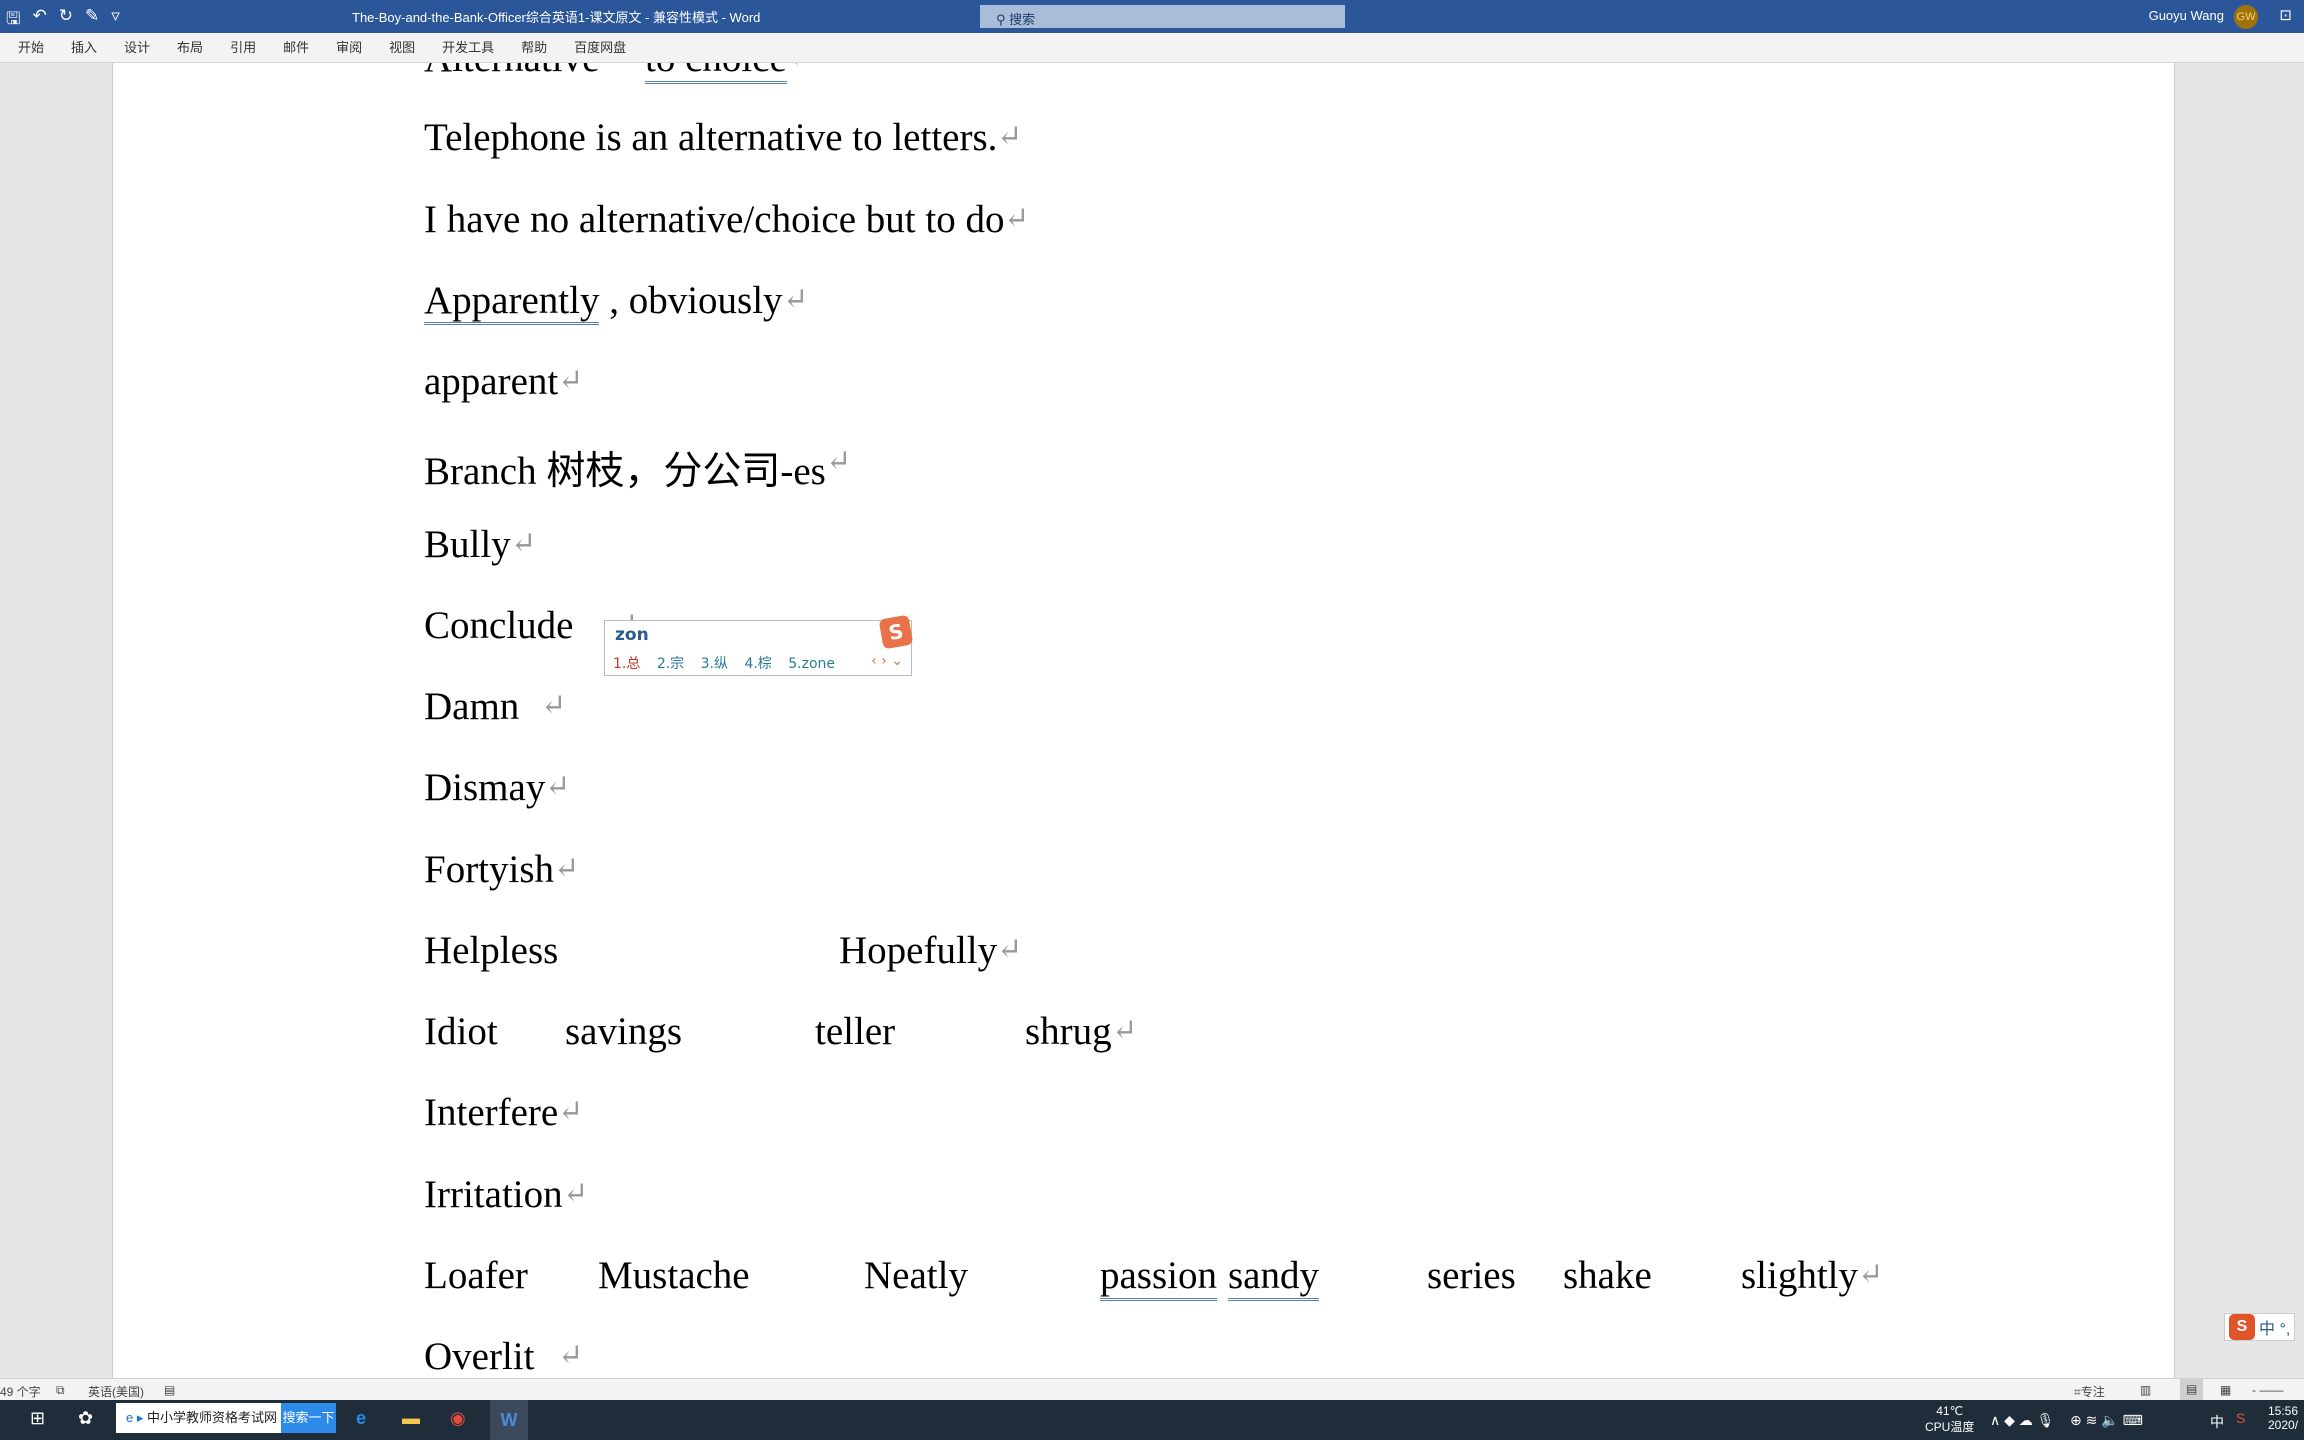  I want to click on document-line: Branch 树枝，分公司-es ↵, so click(1143, 470).